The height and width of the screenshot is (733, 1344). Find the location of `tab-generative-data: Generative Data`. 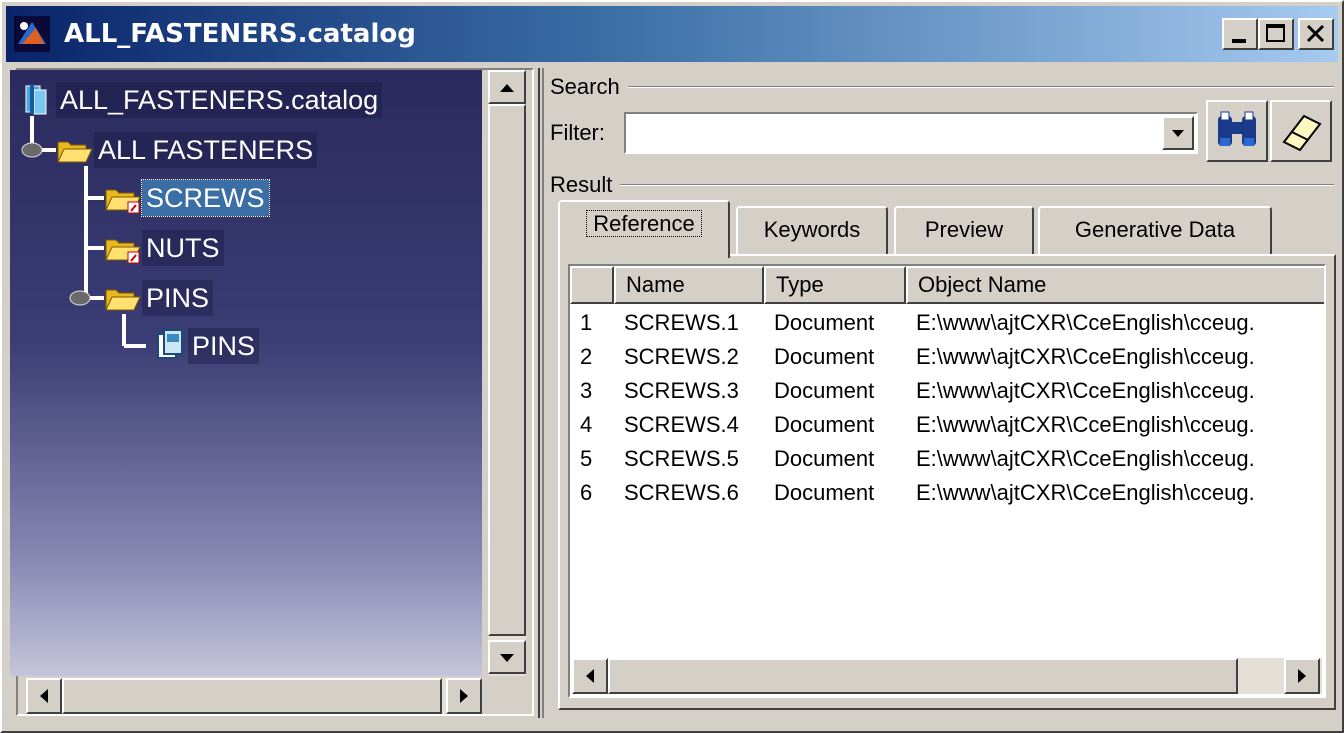

tab-generative-data: Generative Data is located at coordinates (1155, 230).